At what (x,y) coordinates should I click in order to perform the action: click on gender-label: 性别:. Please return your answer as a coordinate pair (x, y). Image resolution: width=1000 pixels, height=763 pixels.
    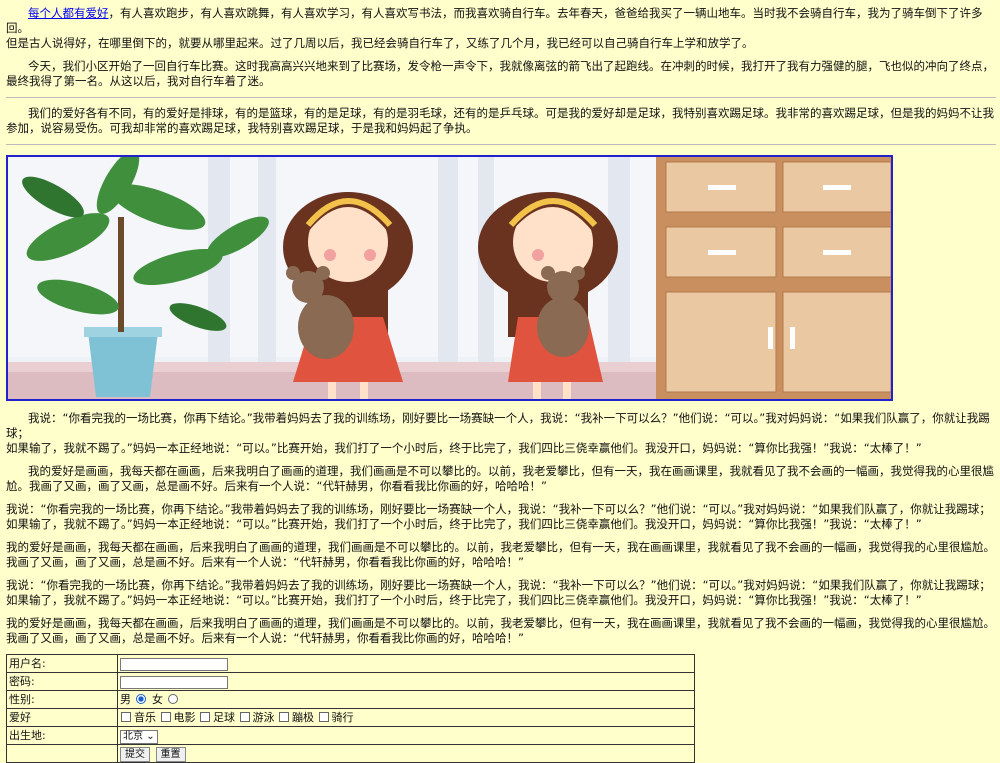
    Looking at the image, I should click on (62, 699).